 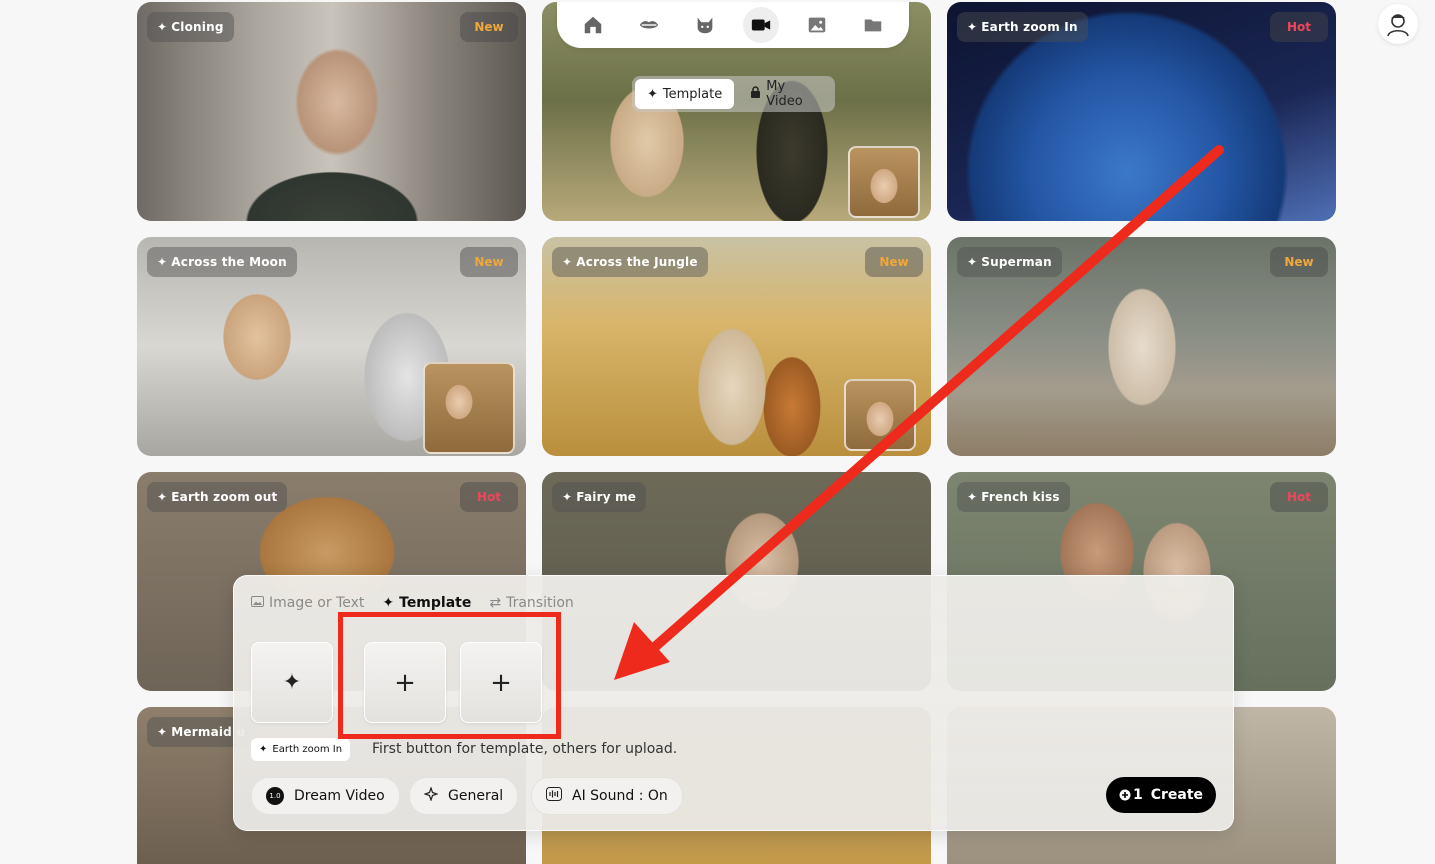 I want to click on template-card-earth-zoom-in: ✦ Earth zoom In Hot, so click(x=1141, y=111).